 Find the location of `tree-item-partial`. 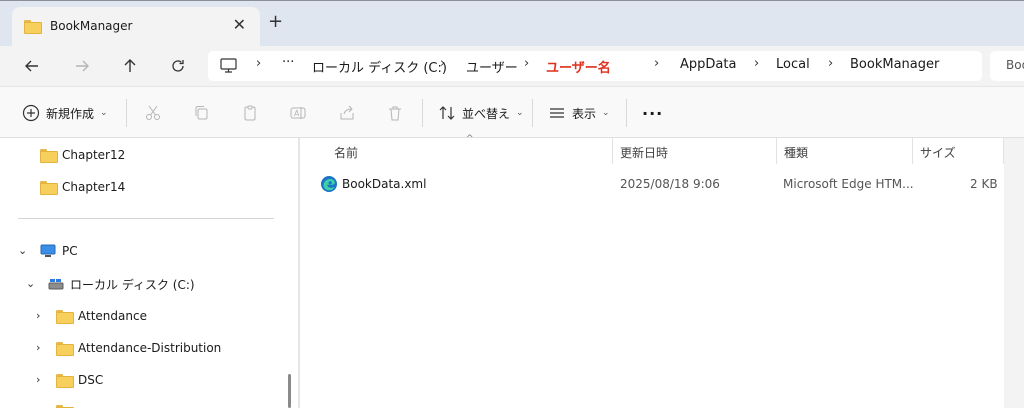

tree-item-partial is located at coordinates (65, 404).